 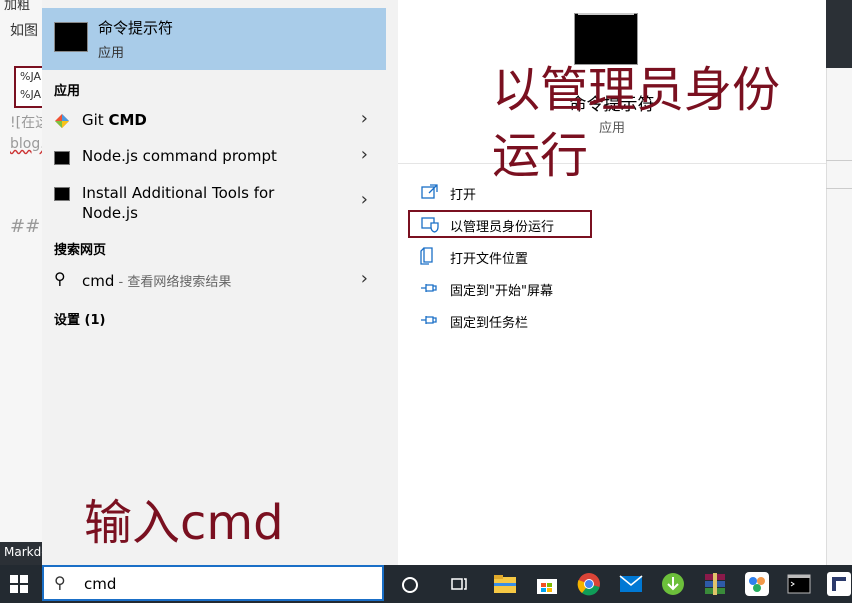 What do you see at coordinates (636, 90) in the screenshot?
I see `annotation-run-as-admin: 以管理员身份` at bounding box center [636, 90].